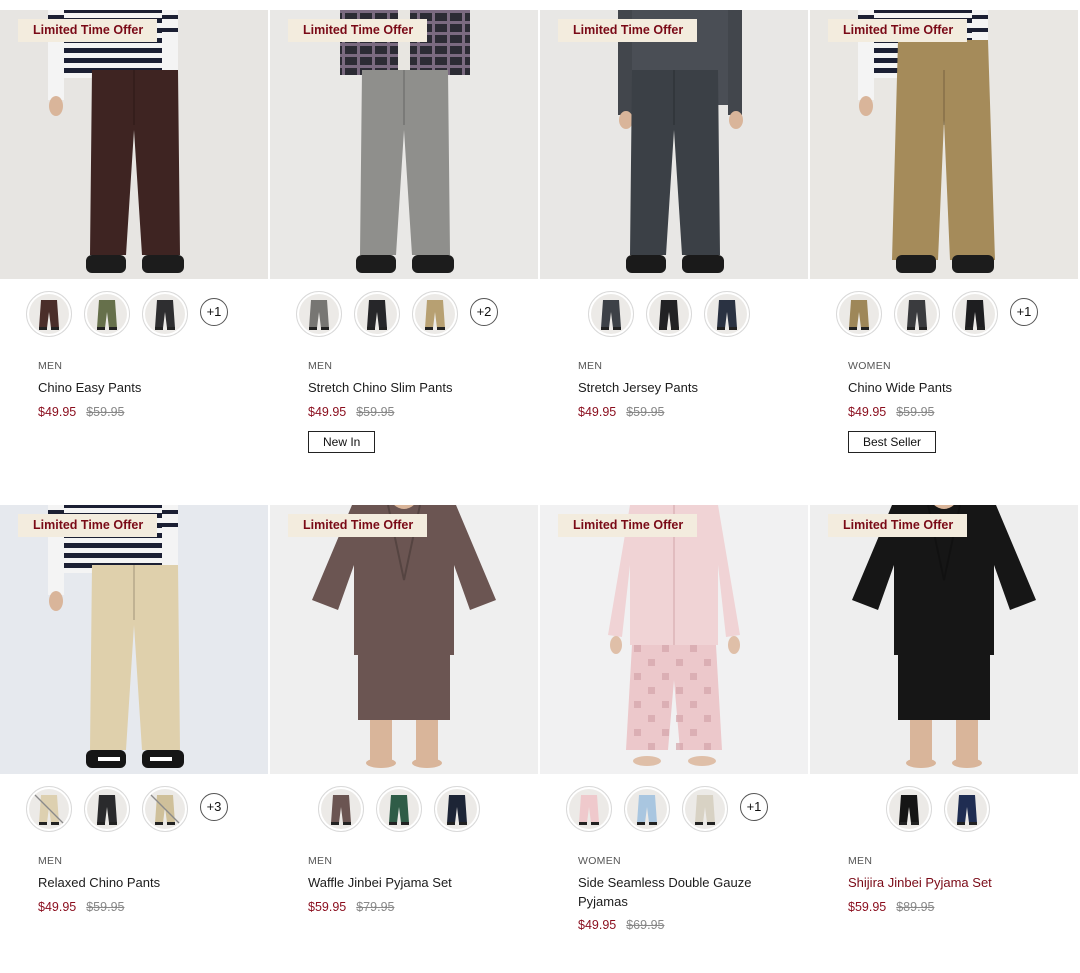 The image size is (1080, 973). I want to click on price-row: $59.95 $79.95, so click(351, 907).